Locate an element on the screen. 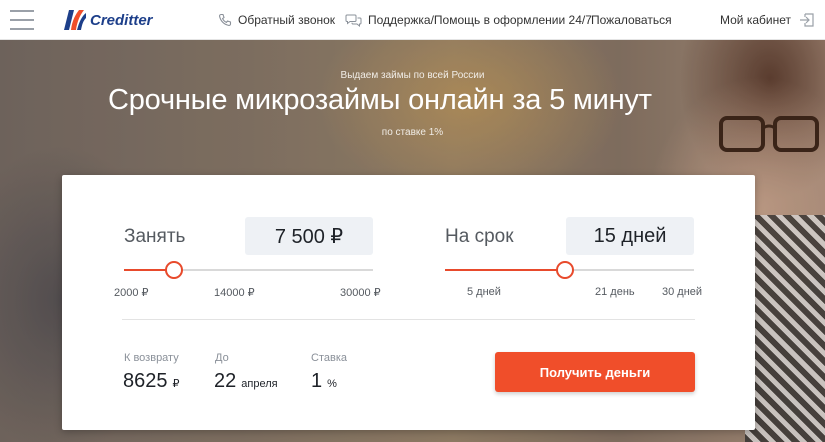 This screenshot has height=442, width=825. calculator-divider is located at coordinates (408, 319).